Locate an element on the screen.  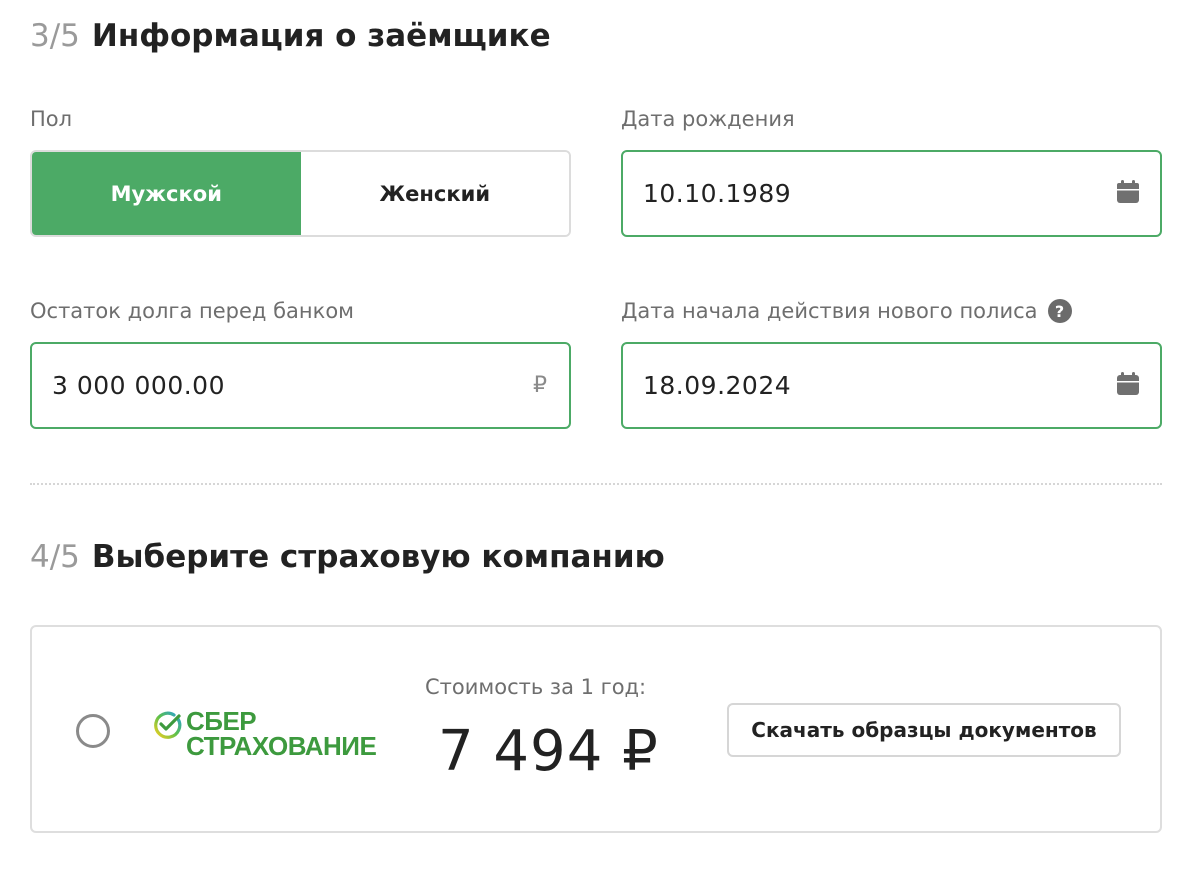
price-label: Стоимость за 1 год: is located at coordinates (536, 687).